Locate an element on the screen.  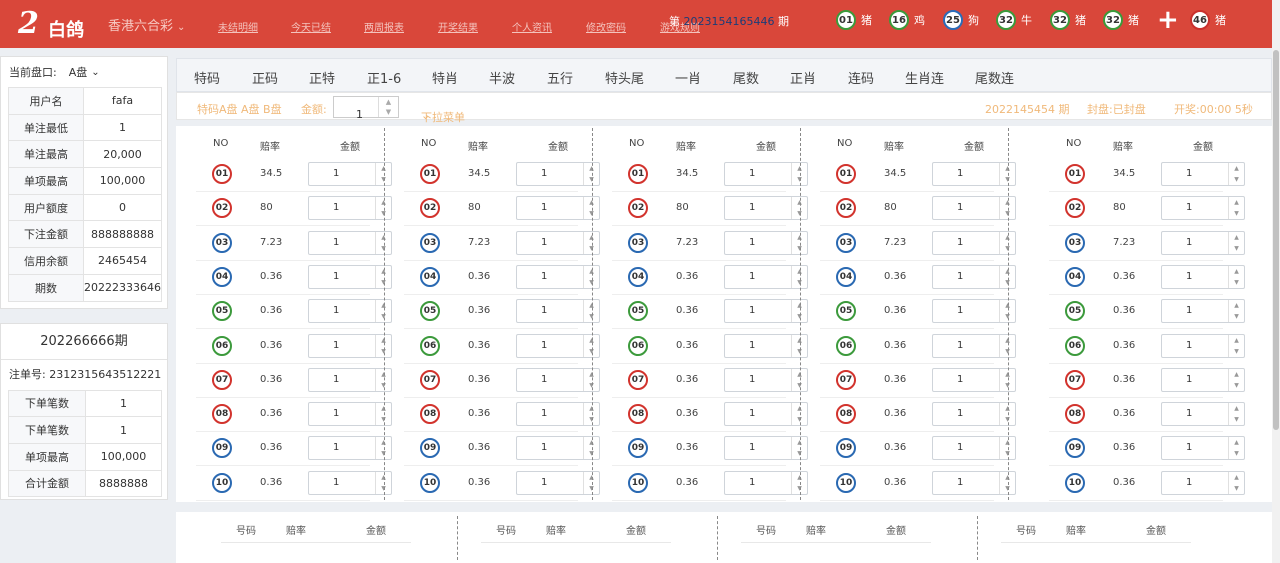
nav-unsettled: 未结明细 is located at coordinates (238, 26).